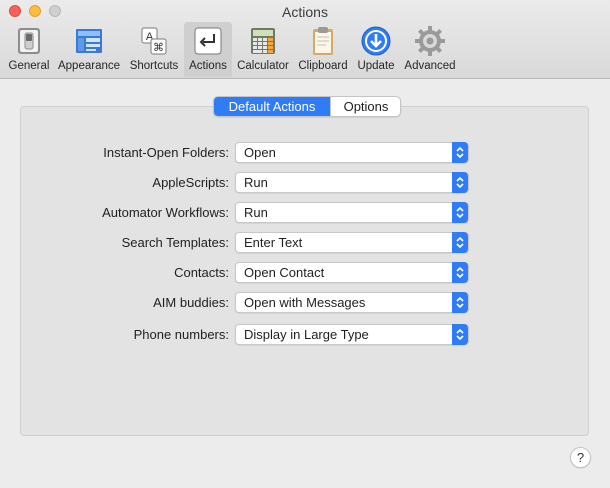  I want to click on setting-row-search-templates: Search Templates: Enter Text, so click(256, 243).